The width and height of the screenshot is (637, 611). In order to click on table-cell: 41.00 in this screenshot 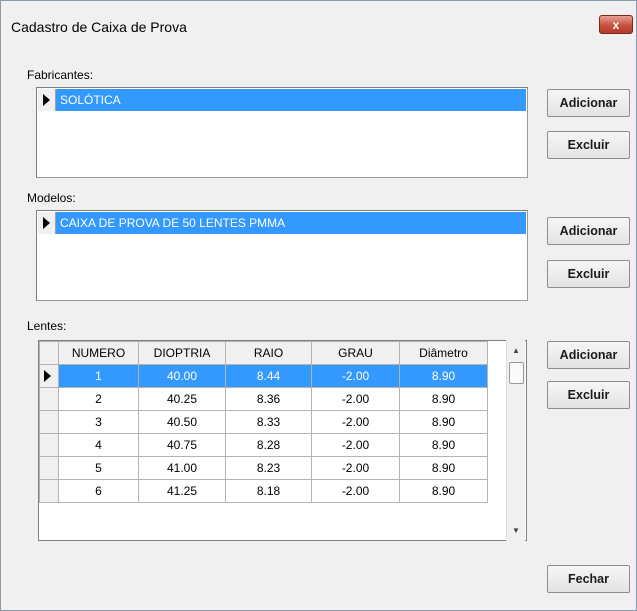, I will do `click(182, 468)`.